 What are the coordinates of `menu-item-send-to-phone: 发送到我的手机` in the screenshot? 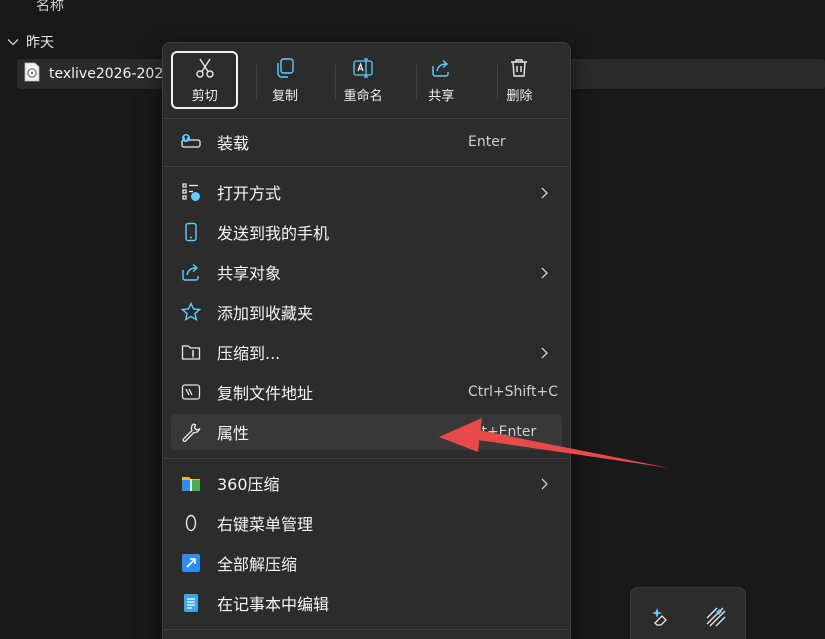 It's located at (366, 232).